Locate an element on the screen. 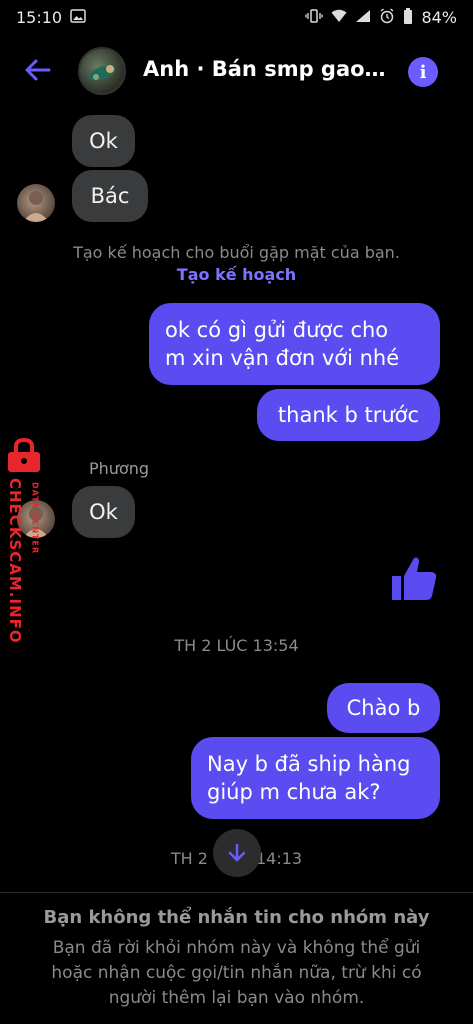 The width and height of the screenshot is (473, 1024). incoming-message: Bác is located at coordinates (110, 196).